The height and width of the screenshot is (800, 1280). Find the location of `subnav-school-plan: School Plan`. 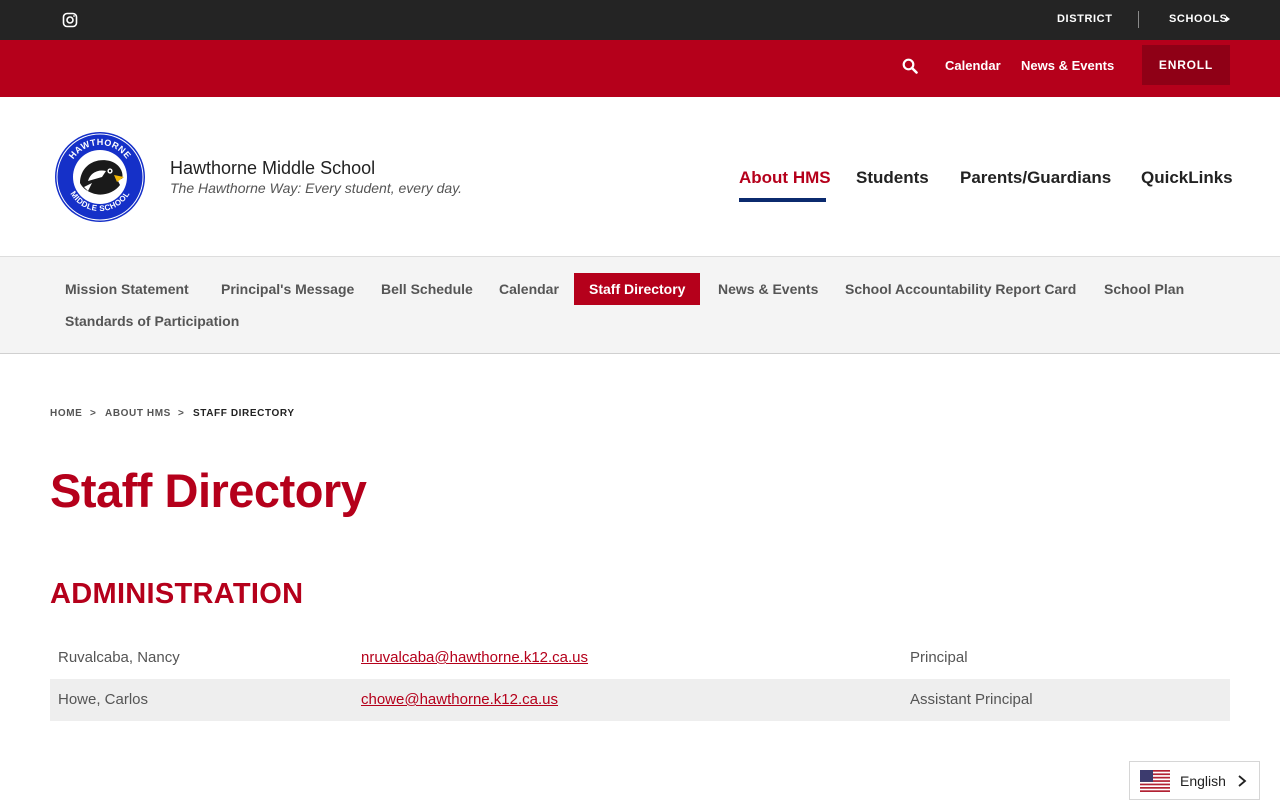

subnav-school-plan: School Plan is located at coordinates (1144, 289).